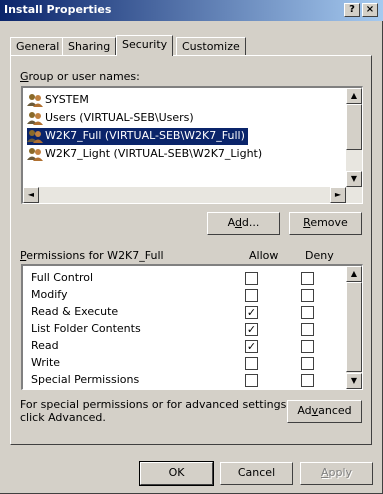  What do you see at coordinates (191, 363) in the screenshot?
I see `permission-row: Write` at bounding box center [191, 363].